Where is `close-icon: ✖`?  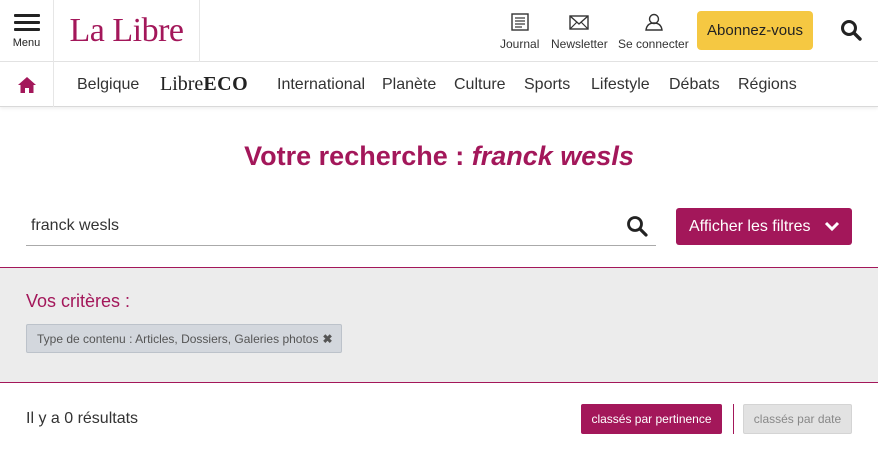
close-icon: ✖ is located at coordinates (327, 339).